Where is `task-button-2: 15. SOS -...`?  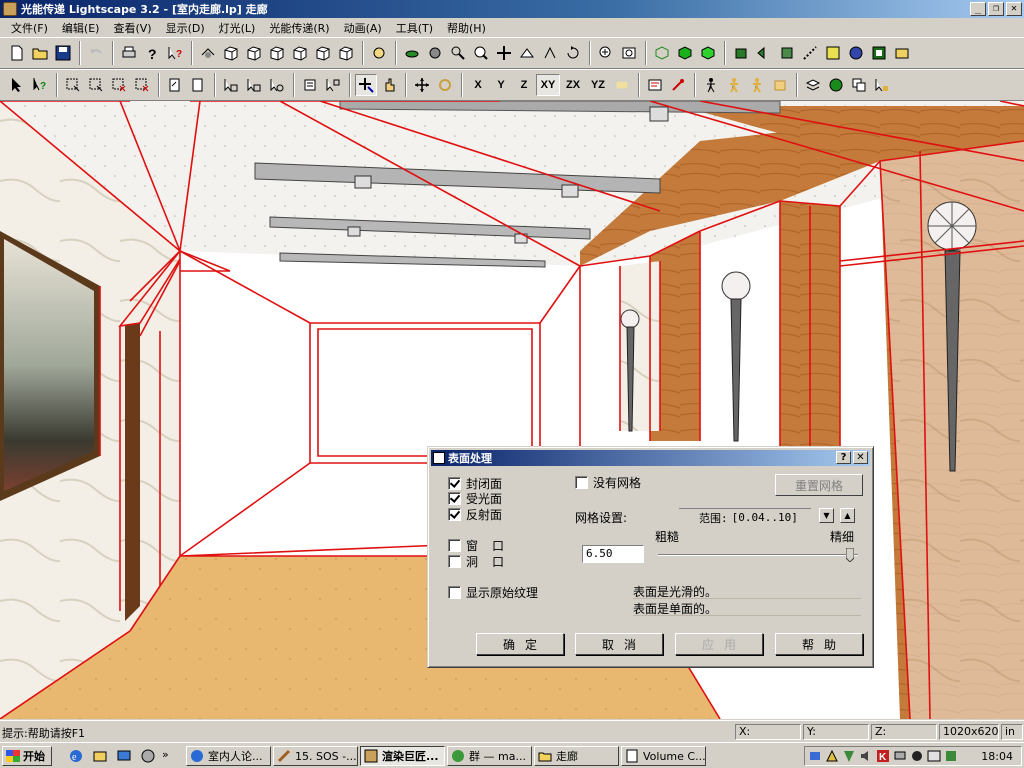 task-button-2: 15. SOS -... is located at coordinates (315, 756).